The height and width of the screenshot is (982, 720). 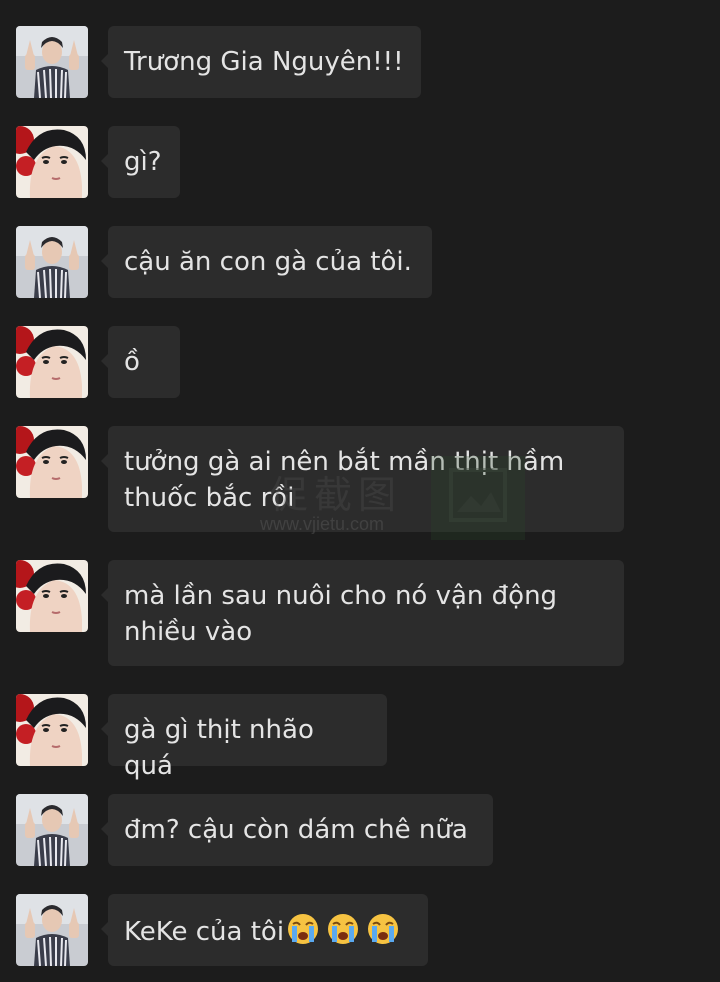 I want to click on message-bubble: gì?, so click(x=140, y=162).